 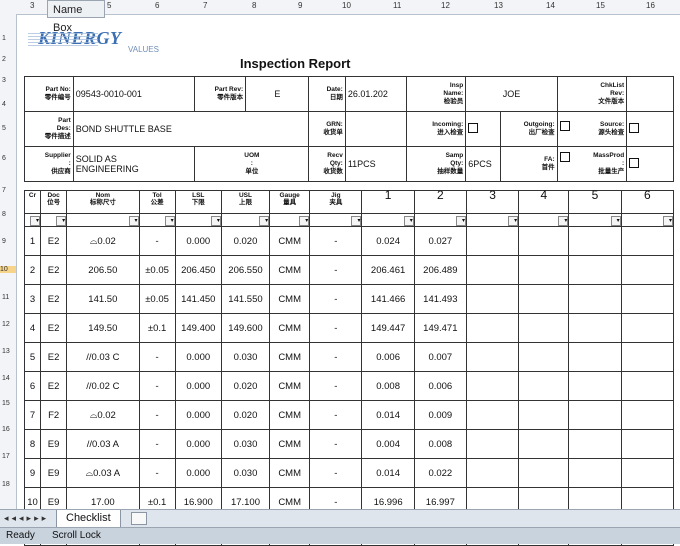 What do you see at coordinates (157, 328) in the screenshot?
I see `cell-tol: ±0.1` at bounding box center [157, 328].